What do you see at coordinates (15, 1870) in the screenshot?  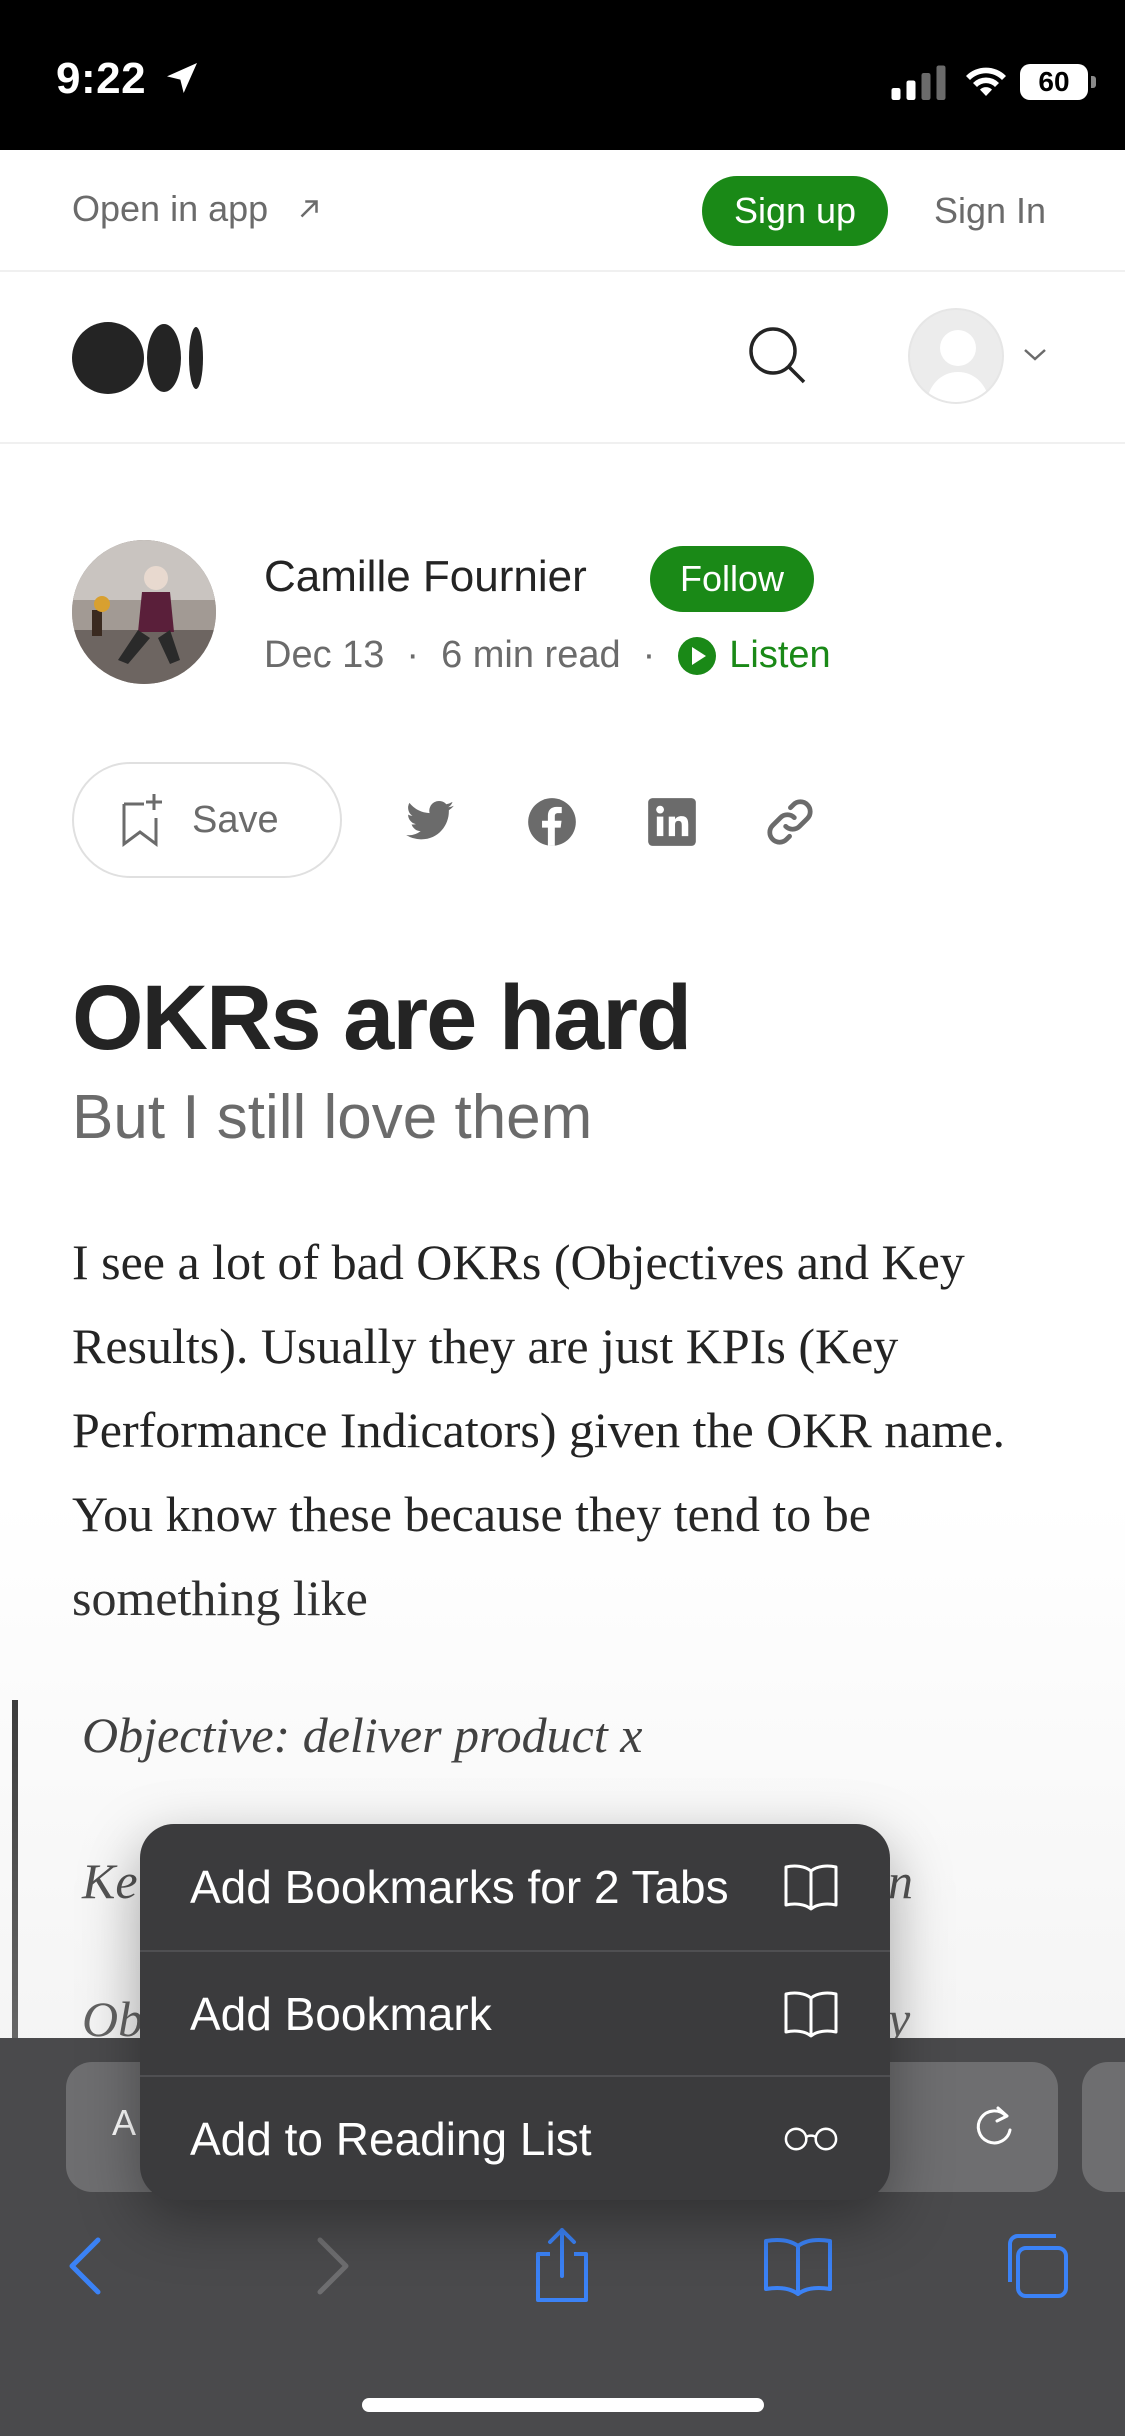 I see `blockquote-bar` at bounding box center [15, 1870].